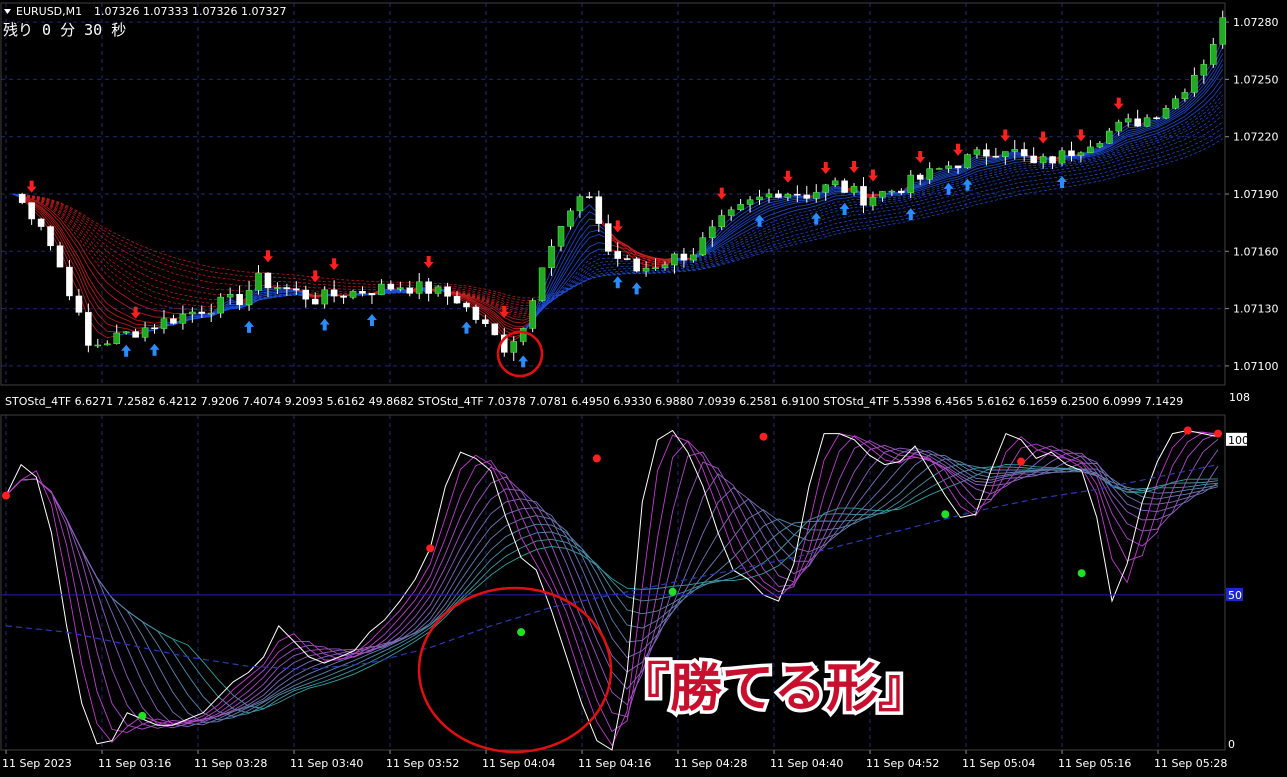 The width and height of the screenshot is (1287, 777). What do you see at coordinates (1231, 744) in the screenshot?
I see `stoch-tick-label: 0` at bounding box center [1231, 744].